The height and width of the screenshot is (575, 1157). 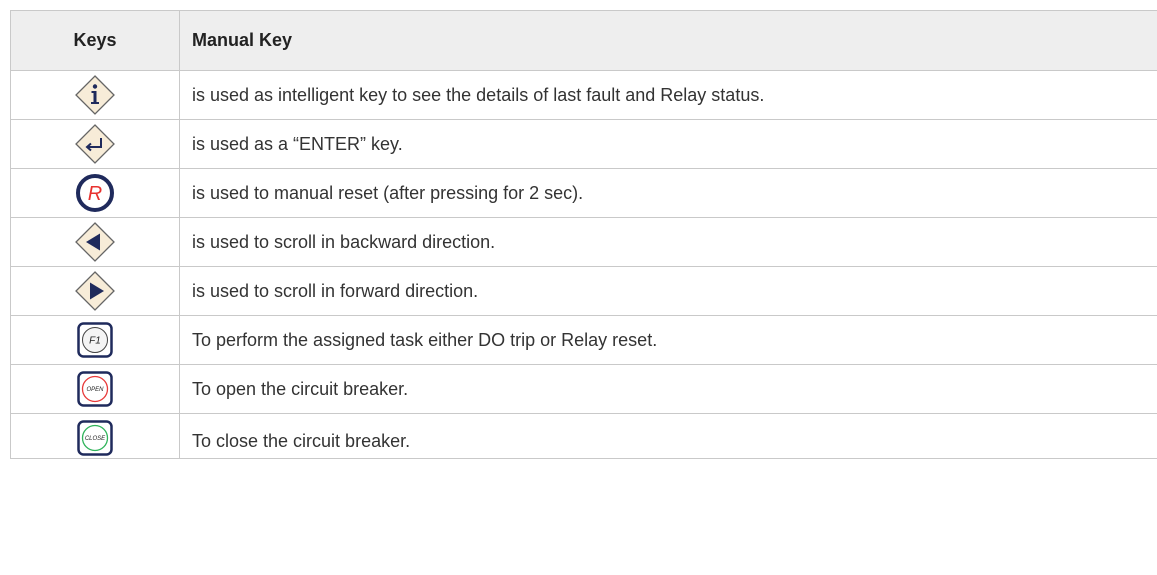 What do you see at coordinates (301, 441) in the screenshot?
I see `row-description: To close the circuit breaker.` at bounding box center [301, 441].